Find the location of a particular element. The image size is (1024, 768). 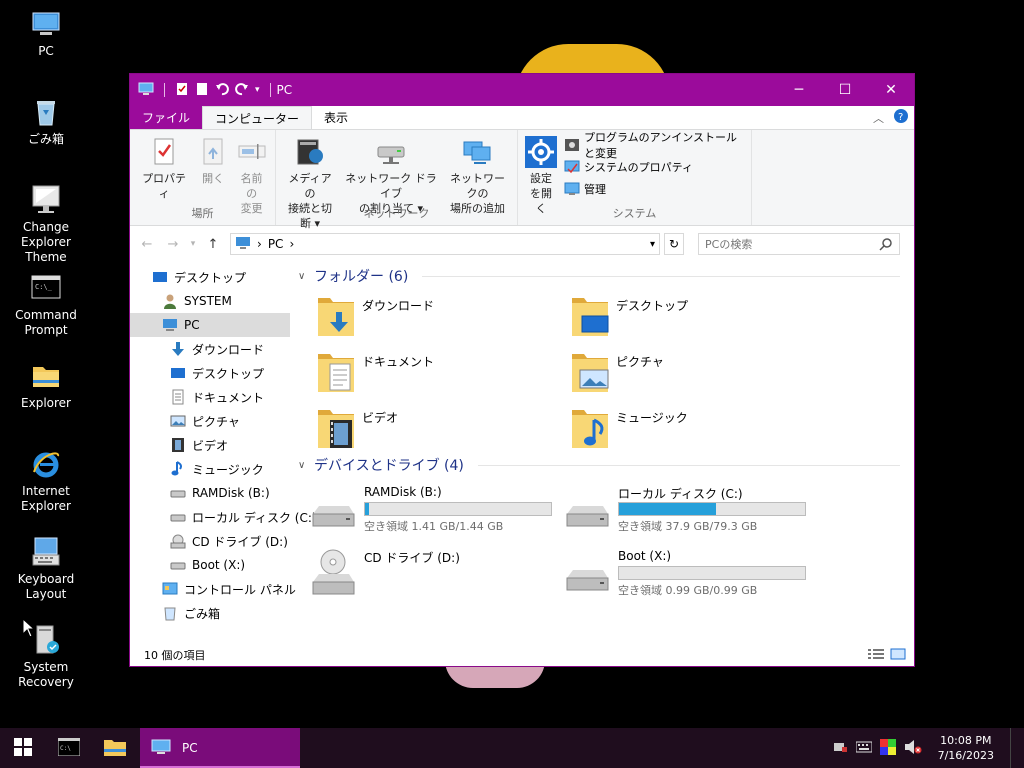

color-display-icon is located at coordinates (887, 748).